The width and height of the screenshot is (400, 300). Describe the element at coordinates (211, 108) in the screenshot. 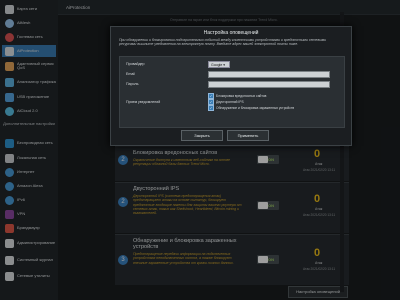

I see `checkbox-checked-icon: ✓` at that location.